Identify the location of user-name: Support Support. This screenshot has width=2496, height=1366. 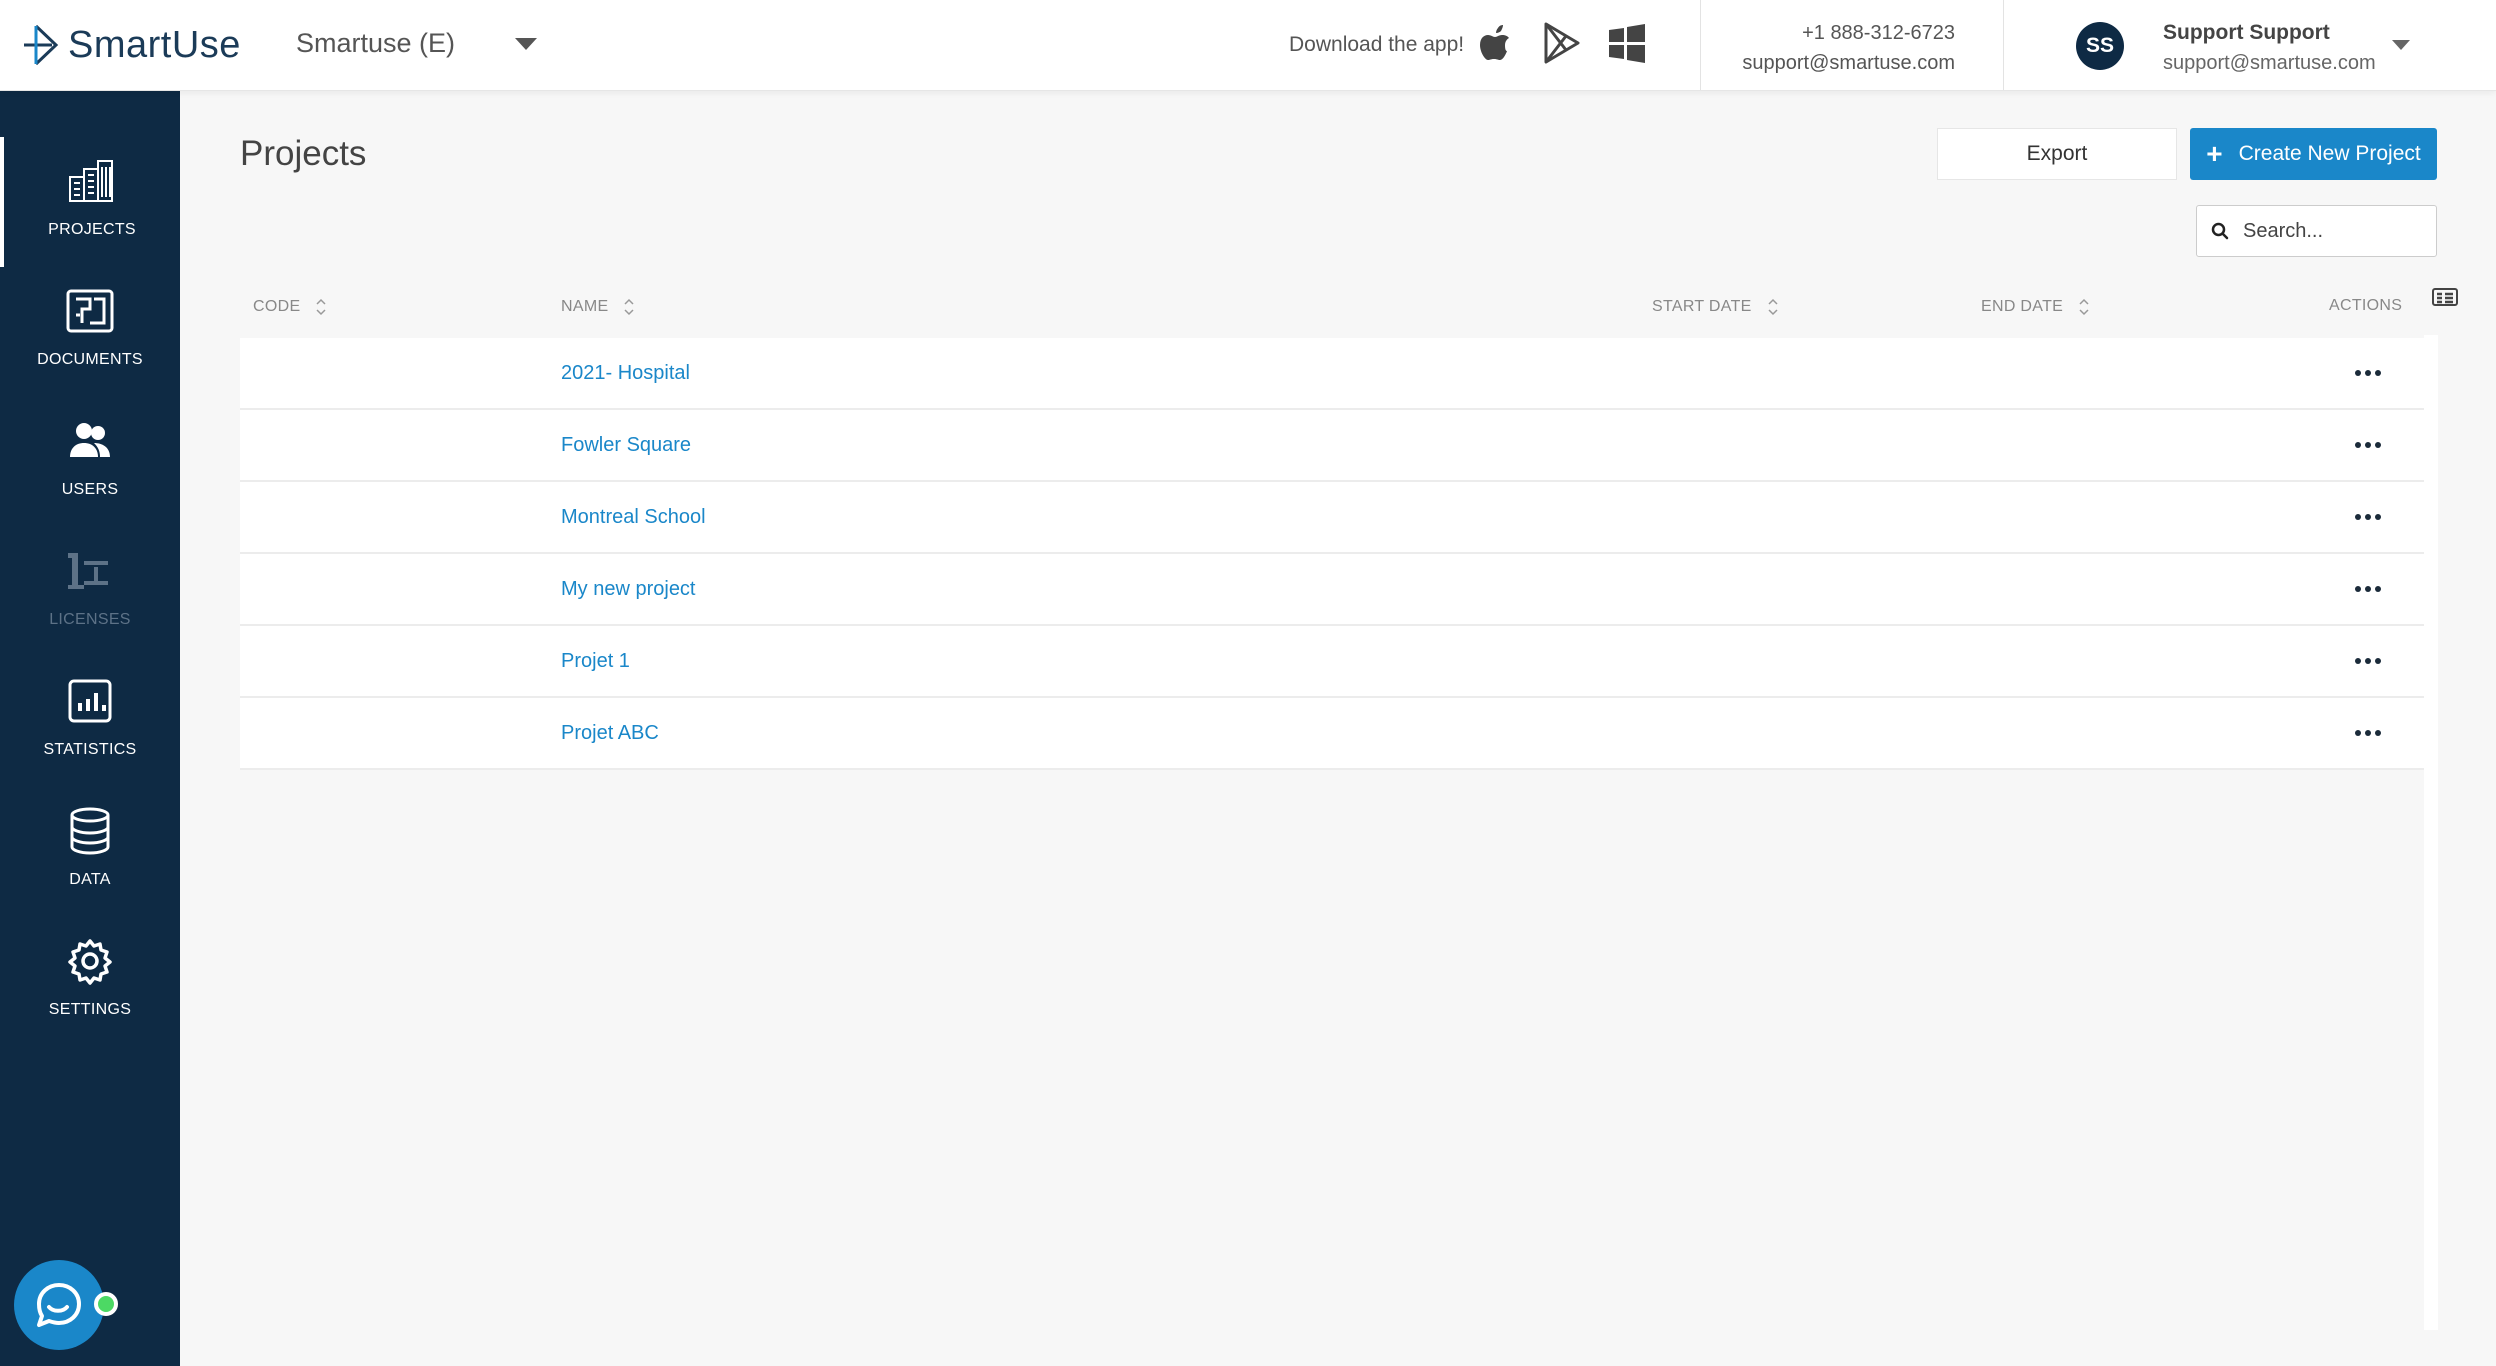
(2269, 33).